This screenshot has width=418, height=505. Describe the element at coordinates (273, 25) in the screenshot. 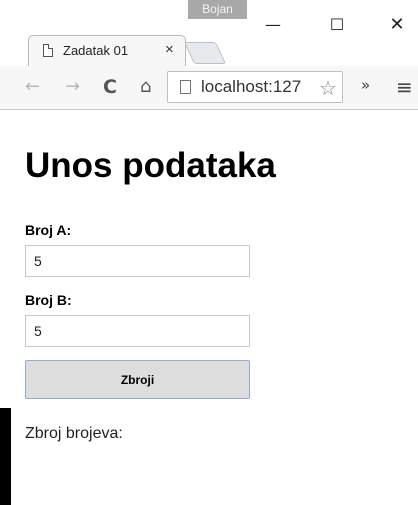

I see `minimize-button: —` at that location.